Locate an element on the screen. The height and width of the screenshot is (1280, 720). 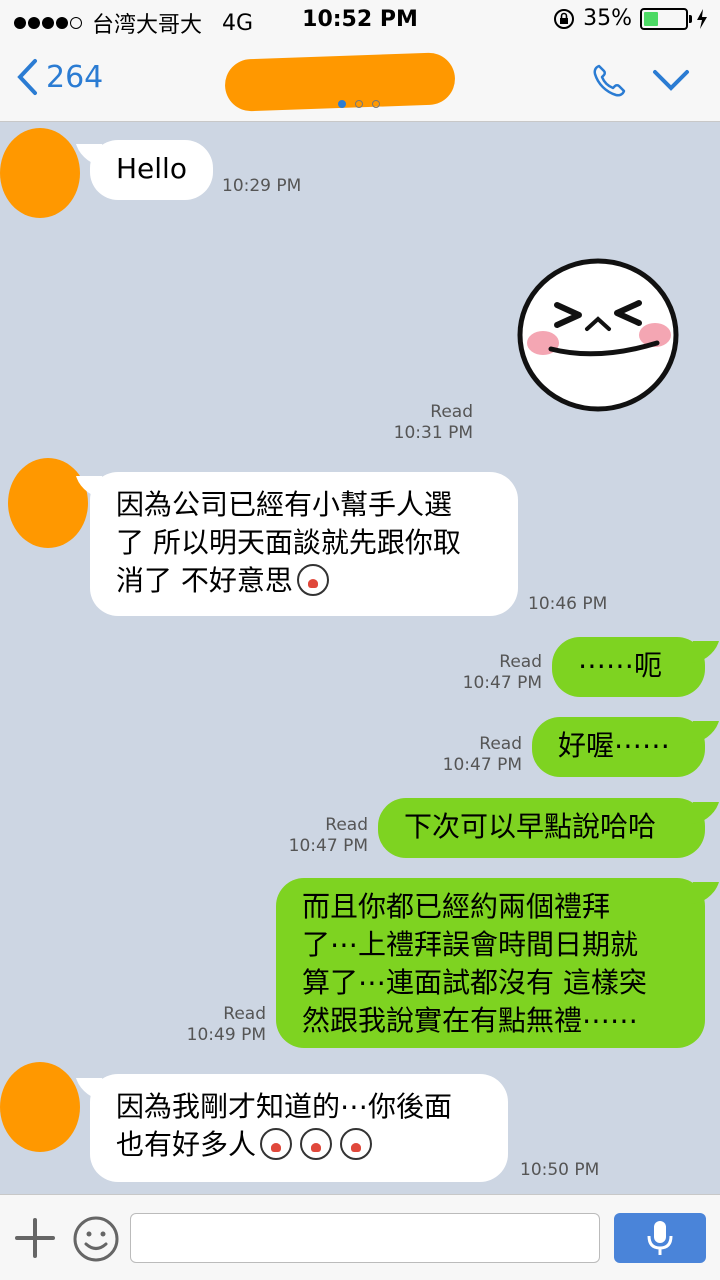
voice-message-button is located at coordinates (660, 1238).